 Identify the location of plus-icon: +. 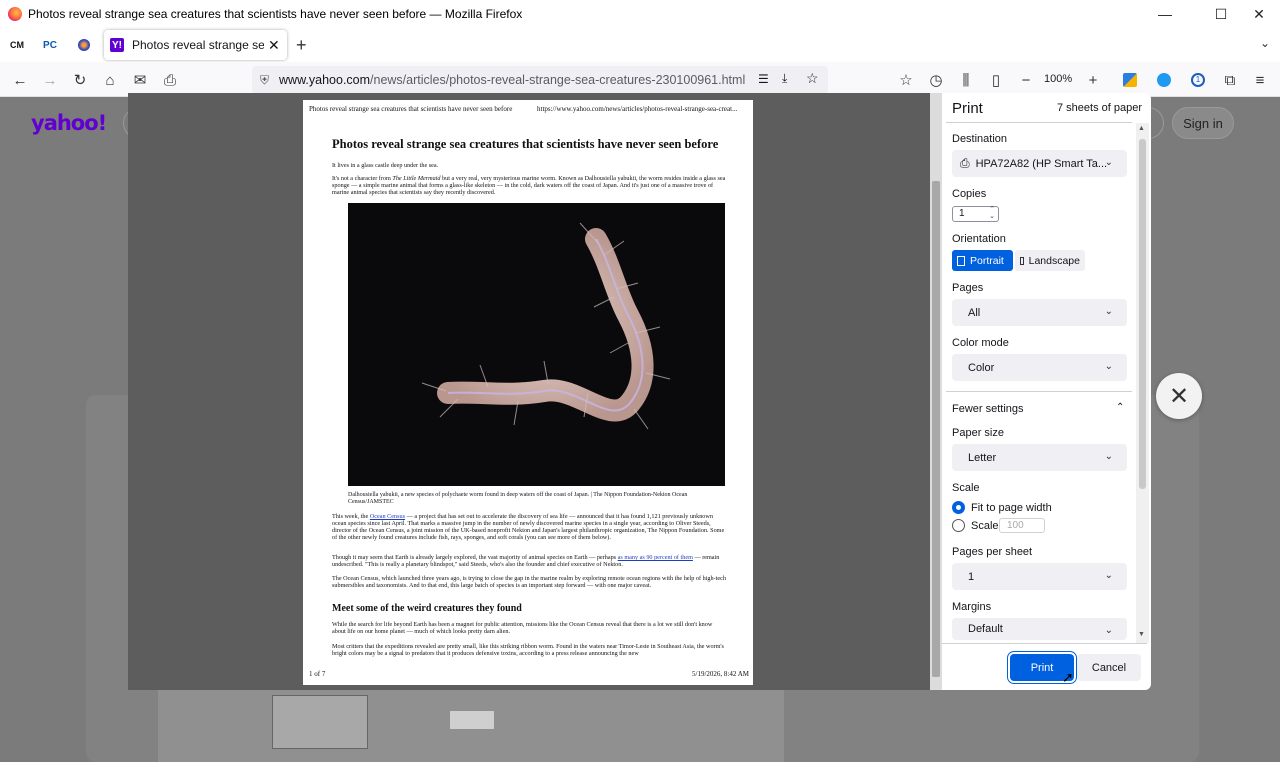
(1093, 80).